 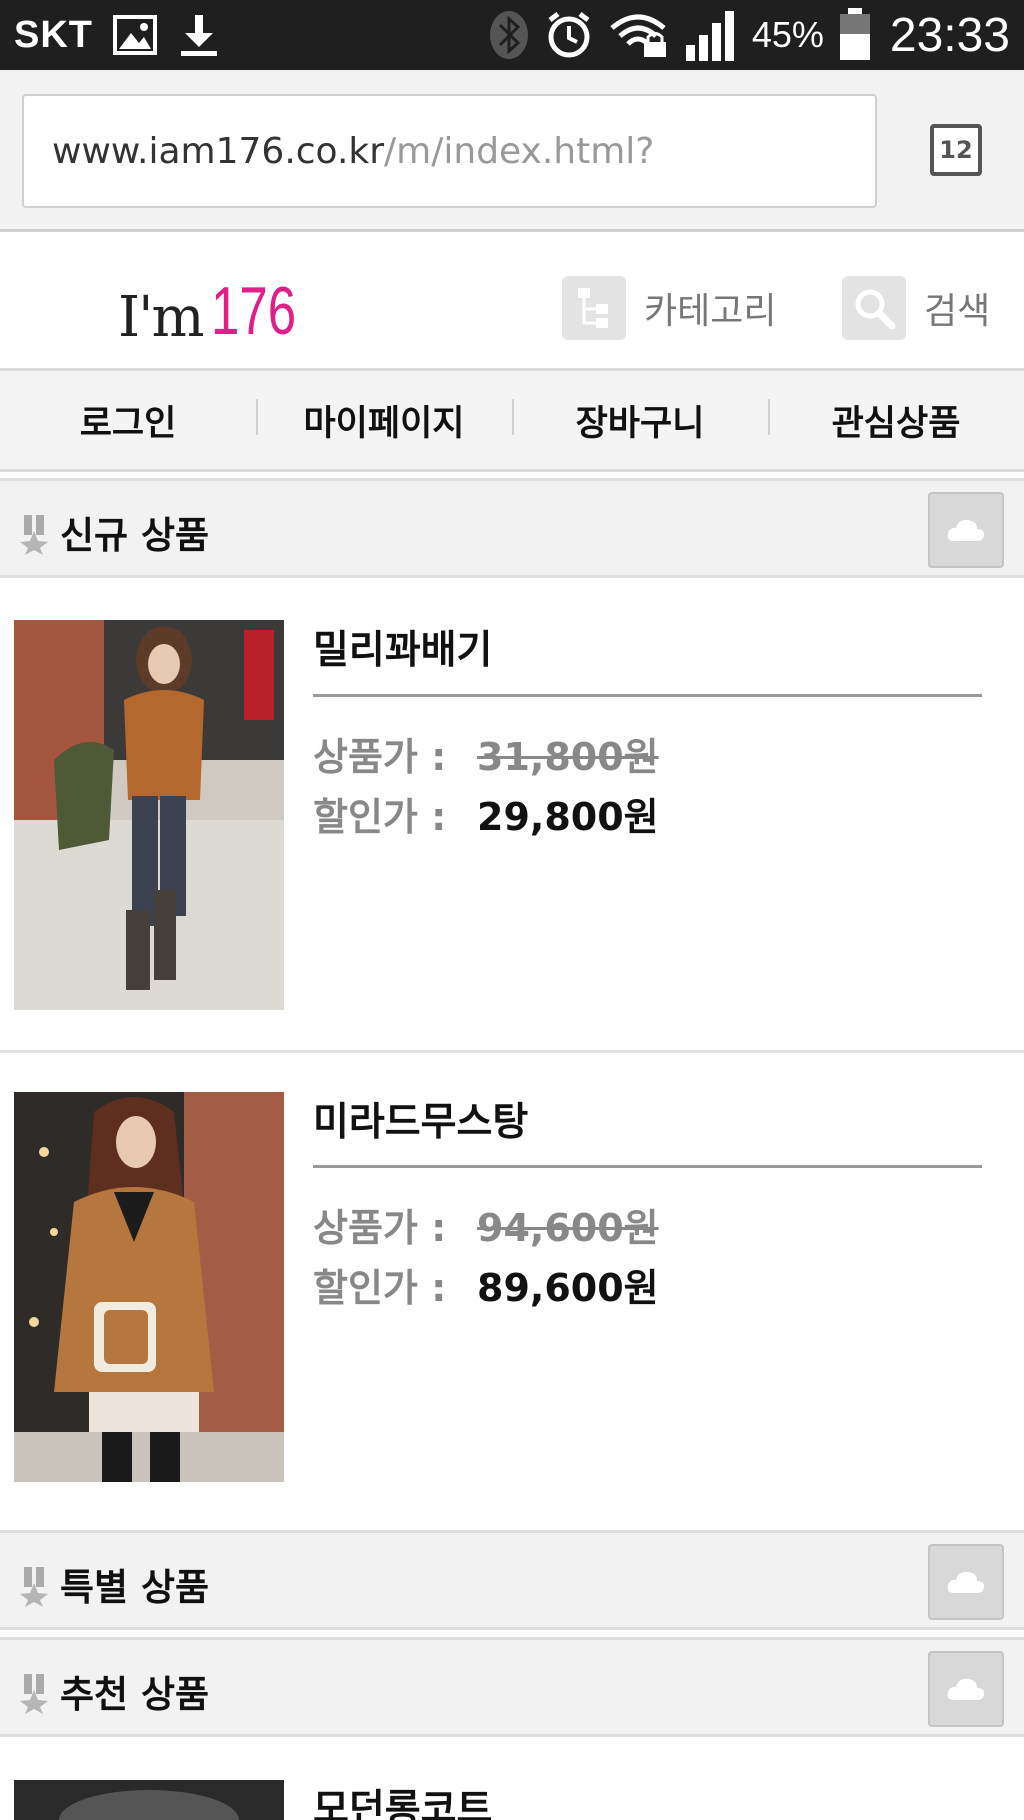 What do you see at coordinates (135, 1694) in the screenshot?
I see `section-title: 추천 상품` at bounding box center [135, 1694].